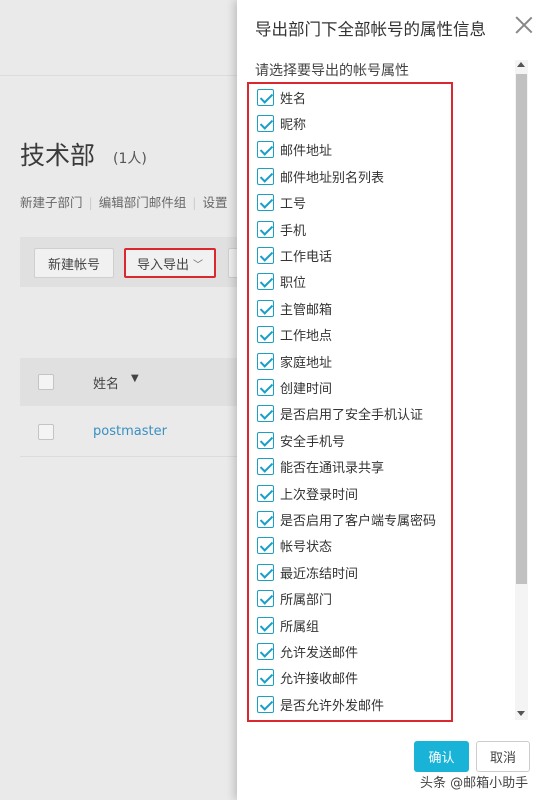  What do you see at coordinates (370, 29) in the screenshot?
I see `dialog-title: 导出部门下全部帐号的属性信息` at bounding box center [370, 29].